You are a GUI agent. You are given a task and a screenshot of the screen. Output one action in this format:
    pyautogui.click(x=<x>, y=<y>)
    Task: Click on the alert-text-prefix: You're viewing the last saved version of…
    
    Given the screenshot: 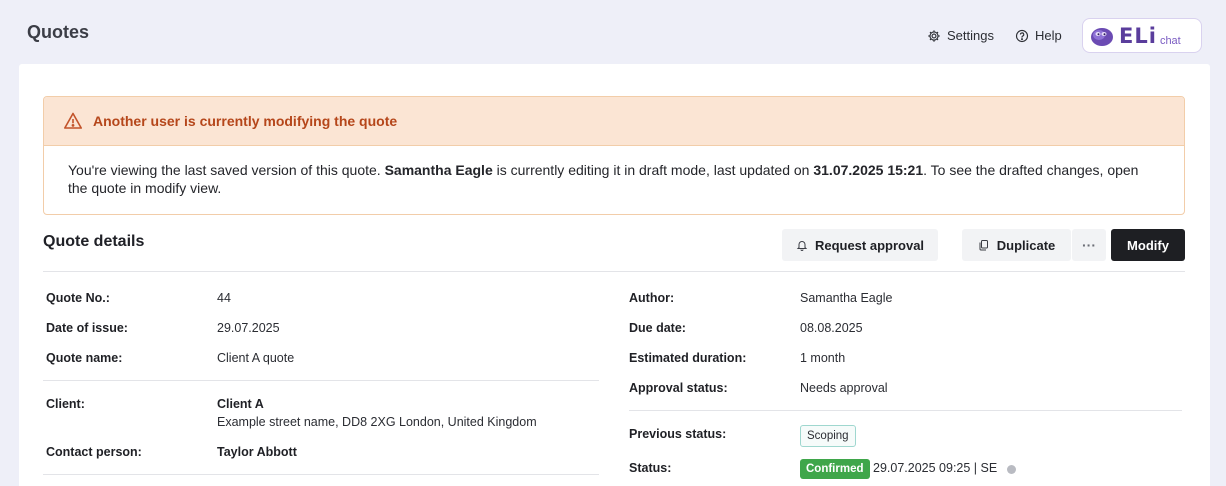 What is the action you would take?
    pyautogui.click(x=226, y=170)
    